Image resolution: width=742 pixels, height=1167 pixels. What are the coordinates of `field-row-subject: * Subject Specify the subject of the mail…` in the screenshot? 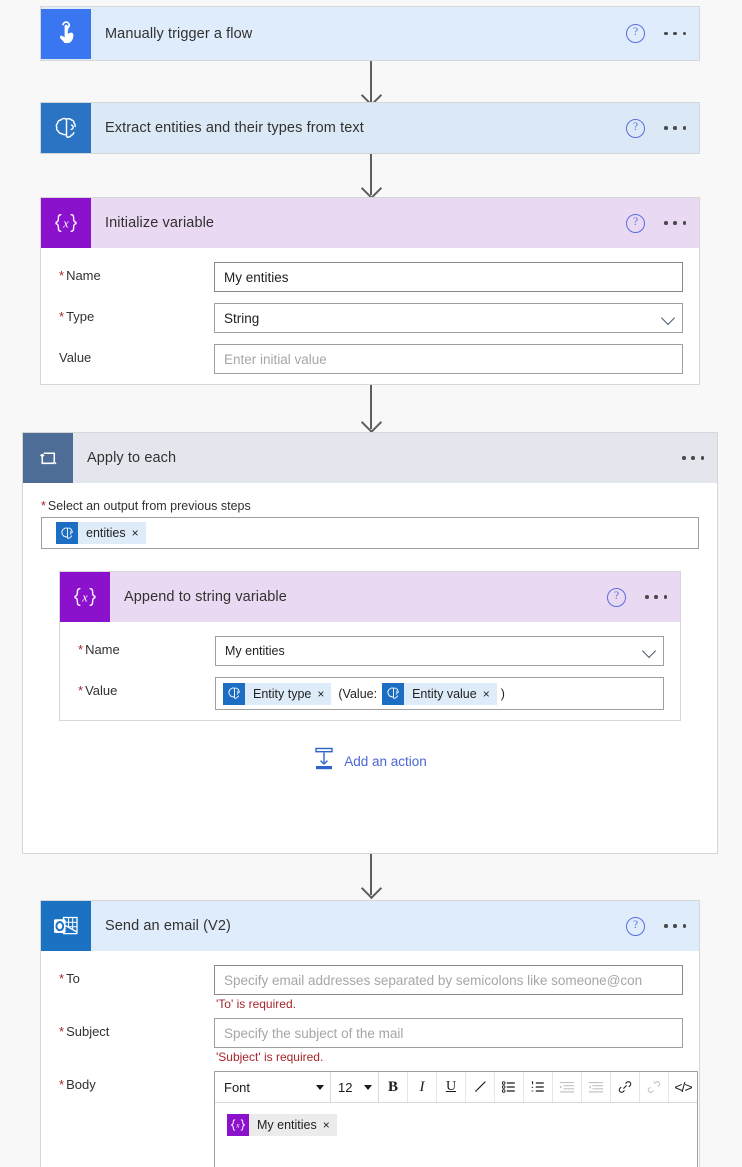 It's located at (371, 1041).